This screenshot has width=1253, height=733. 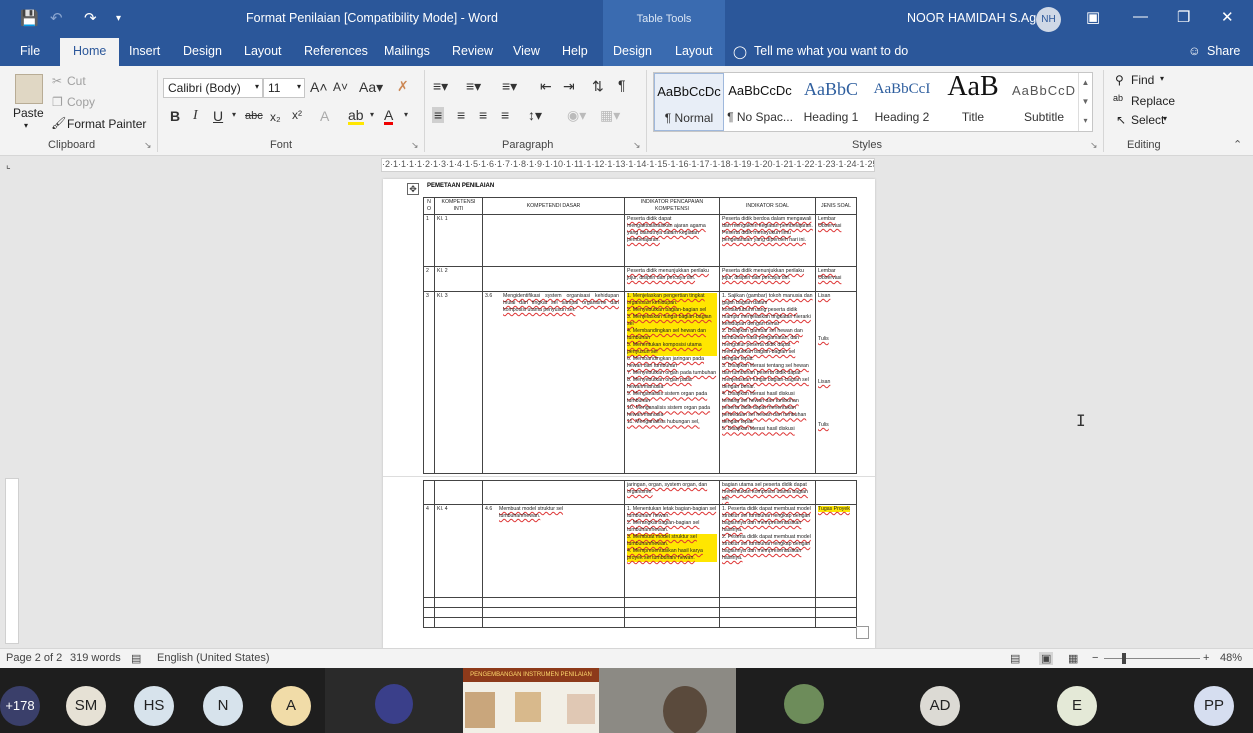 I want to click on zoom-in-icon: +, so click(x=1206, y=658).